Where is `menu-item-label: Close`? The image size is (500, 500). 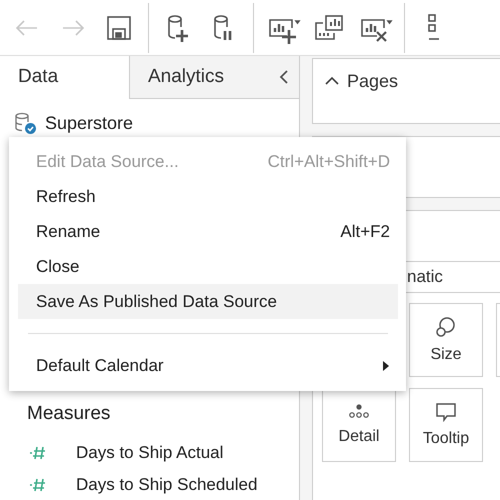 menu-item-label: Close is located at coordinates (58, 266).